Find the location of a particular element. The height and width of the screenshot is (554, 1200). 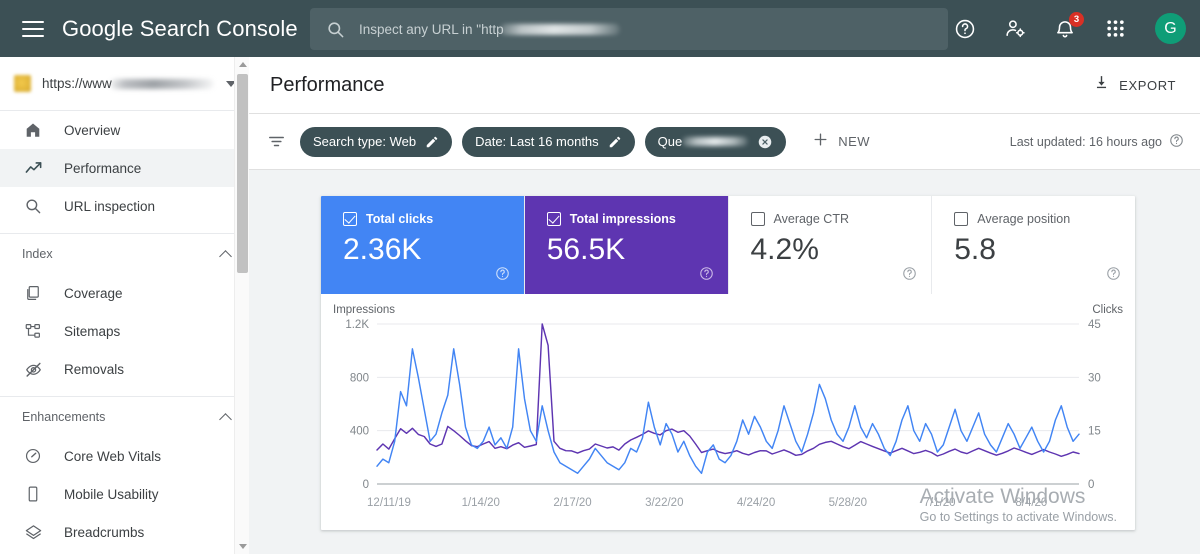

filter-chip-query: Que is located at coordinates (715, 141).